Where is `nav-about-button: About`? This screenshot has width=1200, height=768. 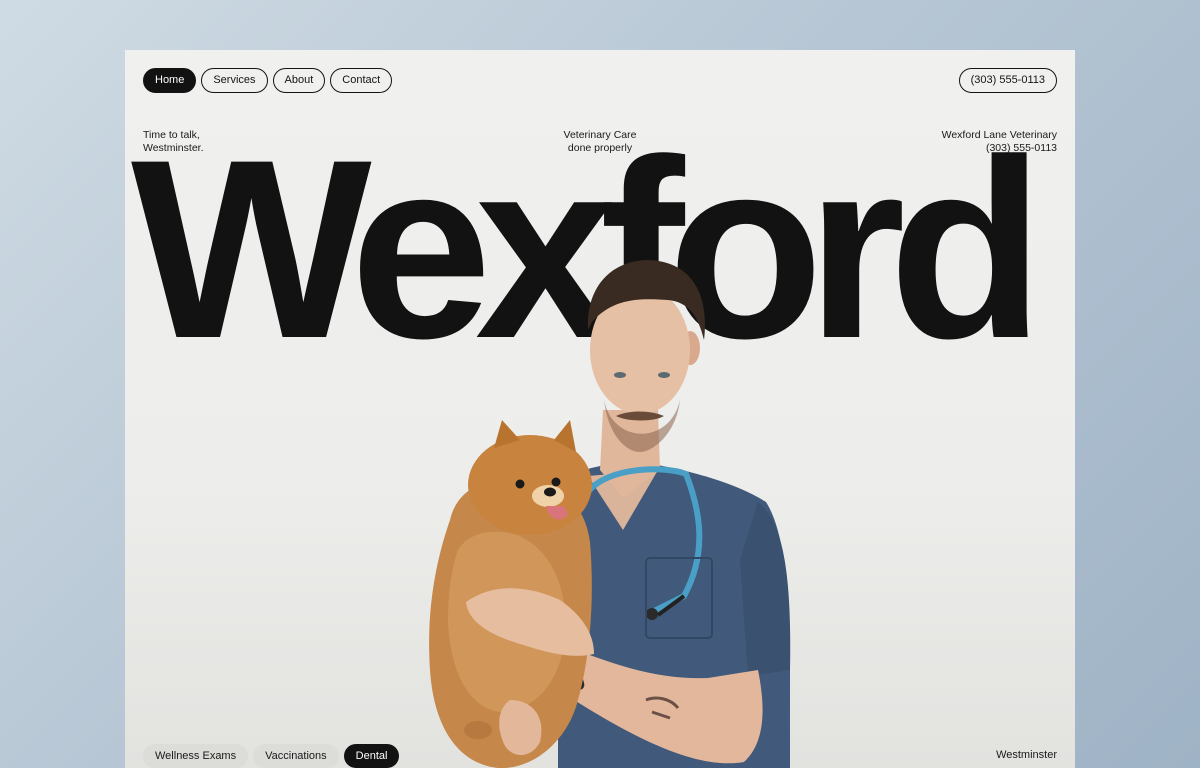
nav-about-button: About is located at coordinates (299, 80).